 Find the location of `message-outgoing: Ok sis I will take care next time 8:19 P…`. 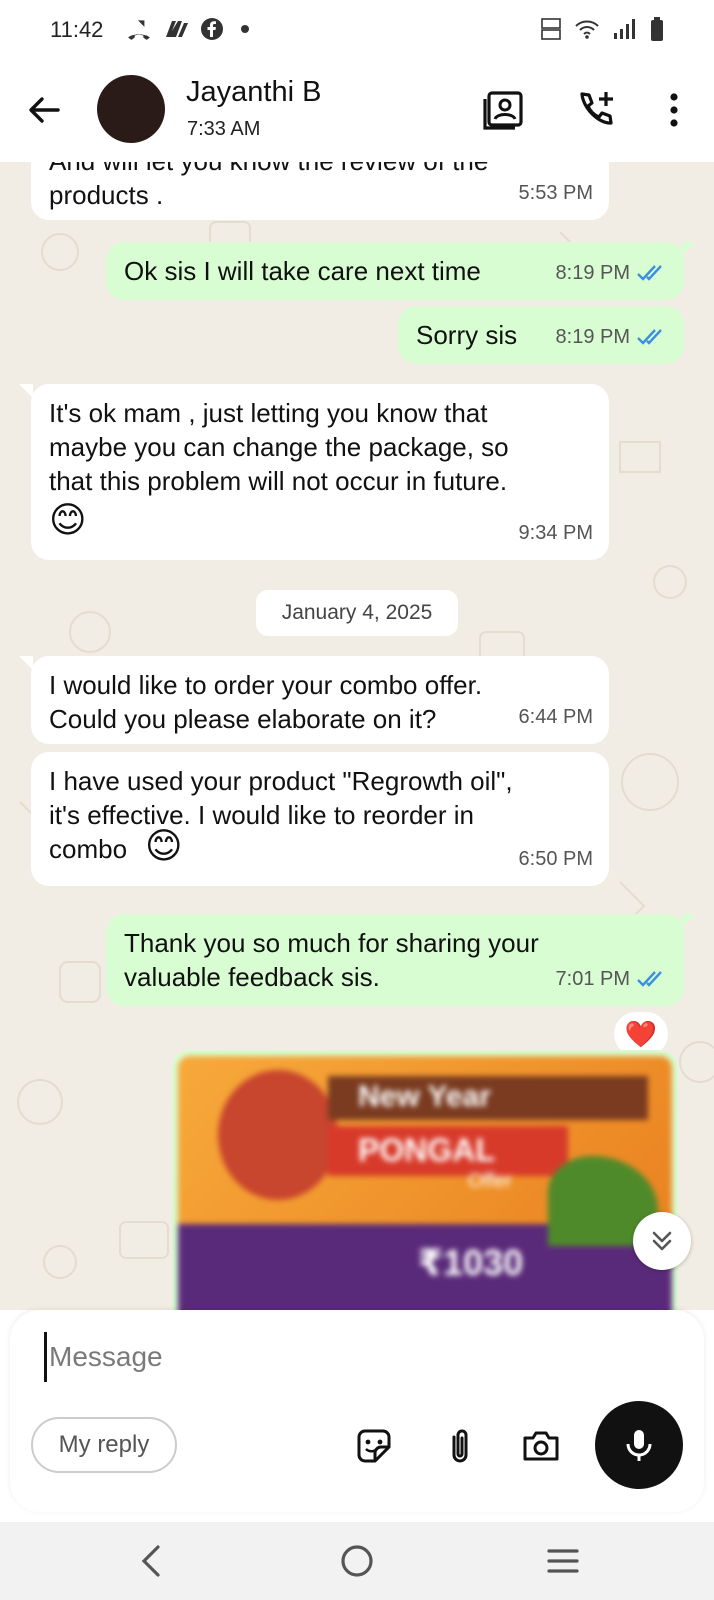

message-outgoing: Ok sis I will take care next time 8:19 P… is located at coordinates (401, 271).